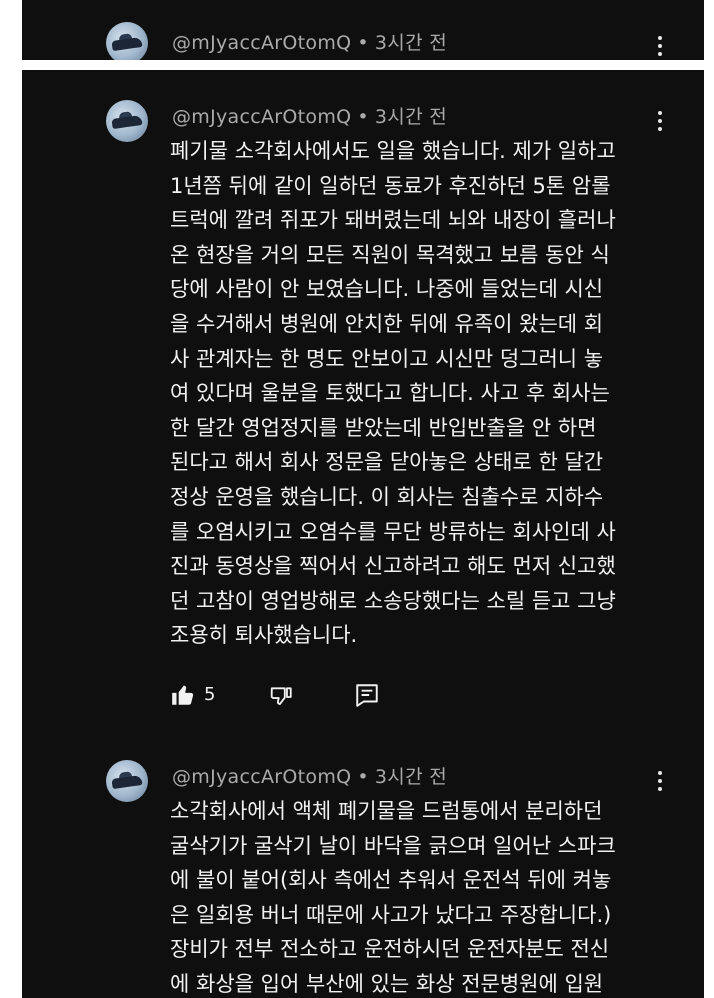 This screenshot has width=714, height=998. I want to click on comment-line: 된다고 해서 회사 정문을 닫아놓은 상태로 한 달간, so click(387, 462).